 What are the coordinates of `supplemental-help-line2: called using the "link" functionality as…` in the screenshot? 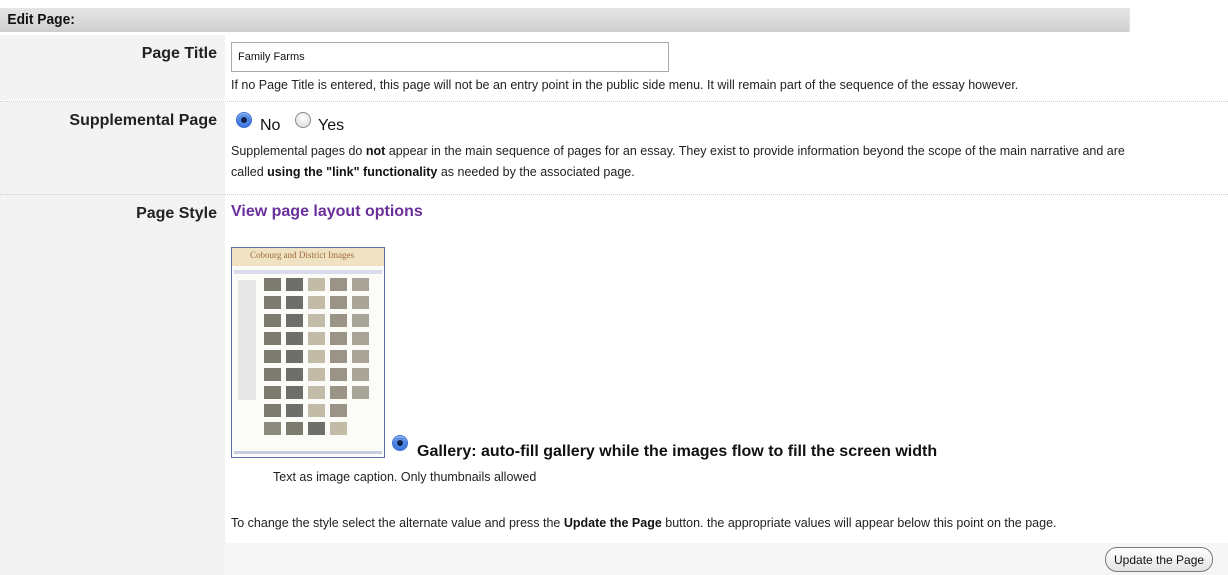 It's located at (433, 172).